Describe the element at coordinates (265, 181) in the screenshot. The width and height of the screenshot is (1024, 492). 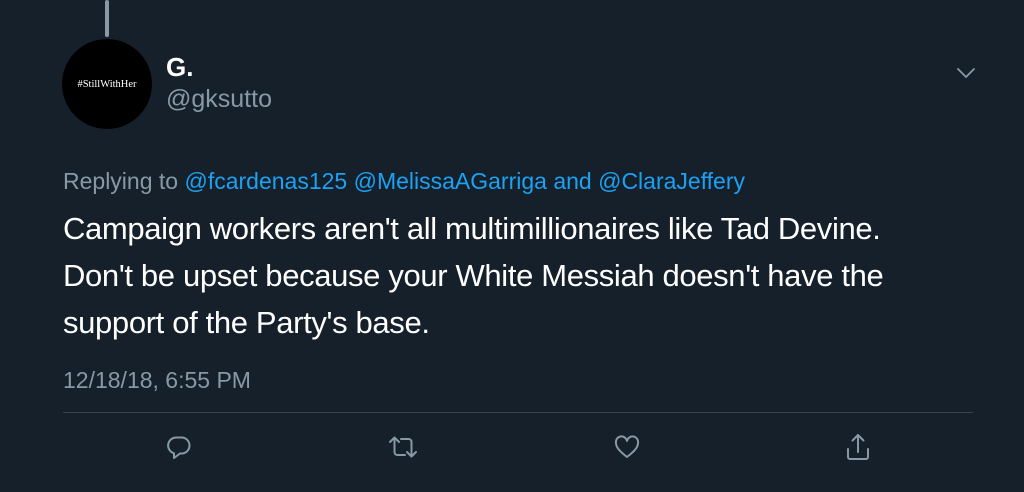
I see `reply-mention-link: @fcardenas125` at that location.